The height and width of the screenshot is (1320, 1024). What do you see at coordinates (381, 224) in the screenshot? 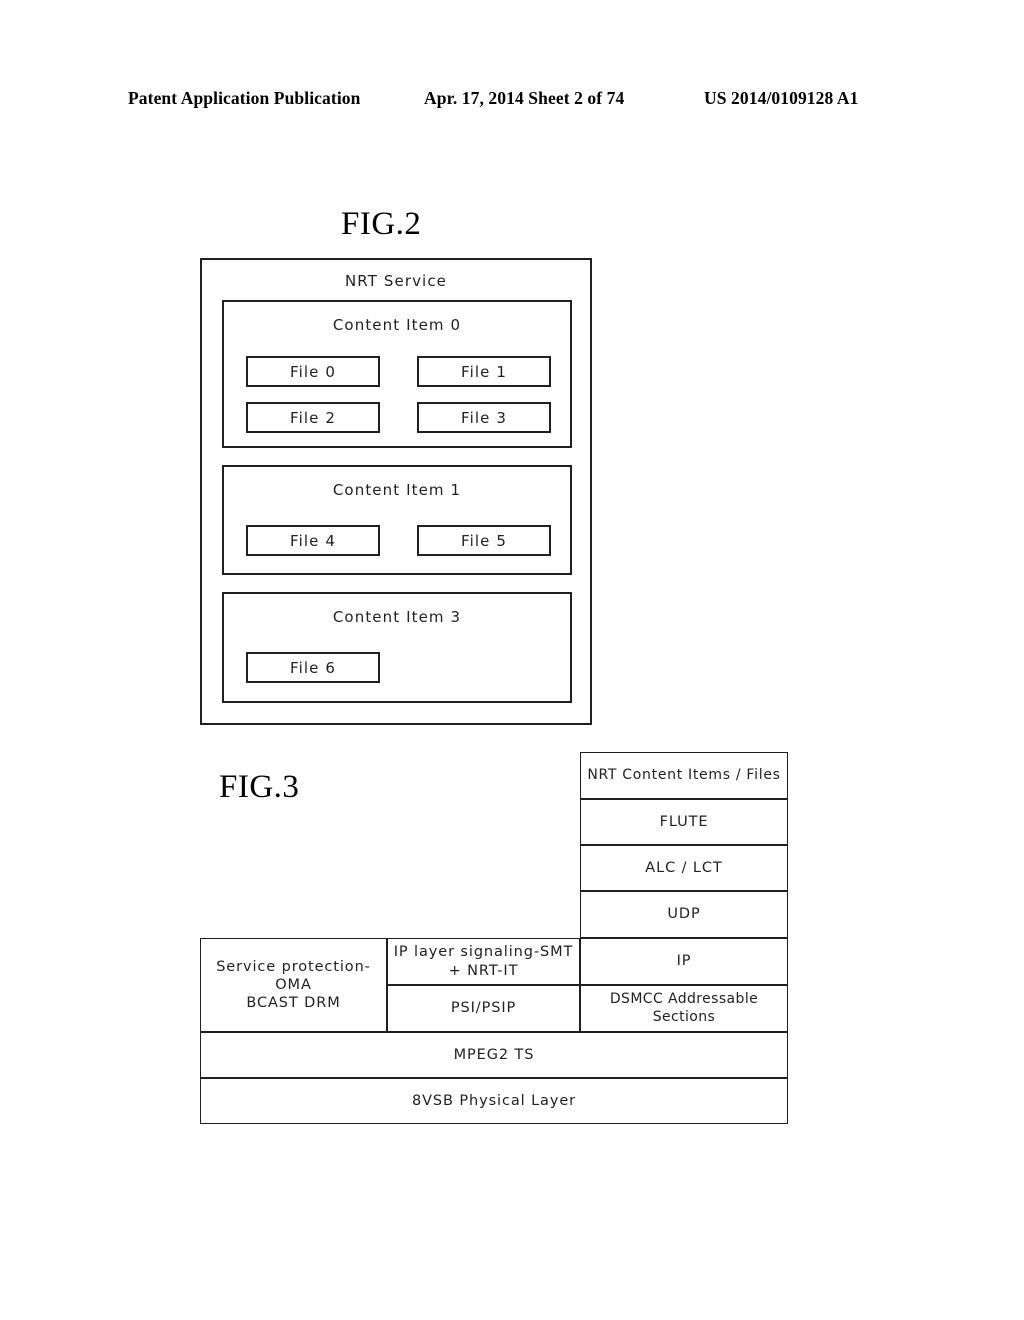
I see `figure-2-caption: FIG.2` at bounding box center [381, 224].